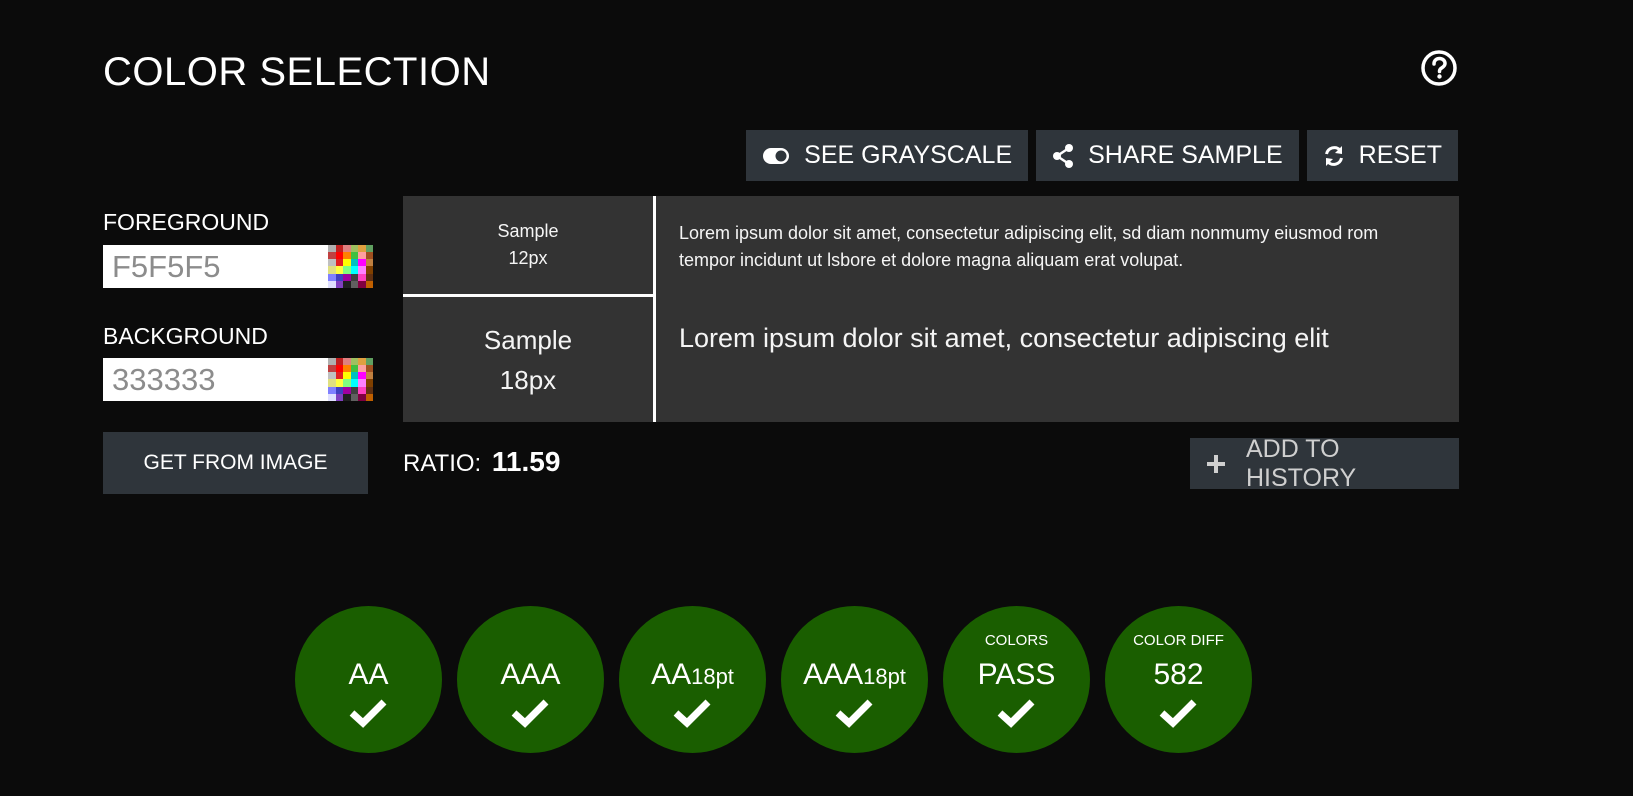 The width and height of the screenshot is (1633, 796). I want to click on contrast-ratio: RATIO: 11.59, so click(481, 462).